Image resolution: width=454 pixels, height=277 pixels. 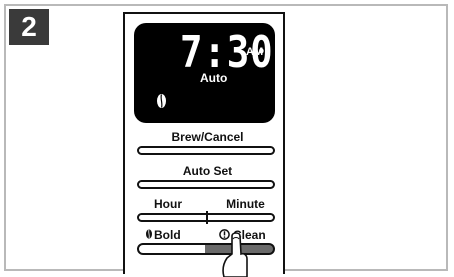 What do you see at coordinates (206, 184) in the screenshot?
I see `auto-set-button` at bounding box center [206, 184].